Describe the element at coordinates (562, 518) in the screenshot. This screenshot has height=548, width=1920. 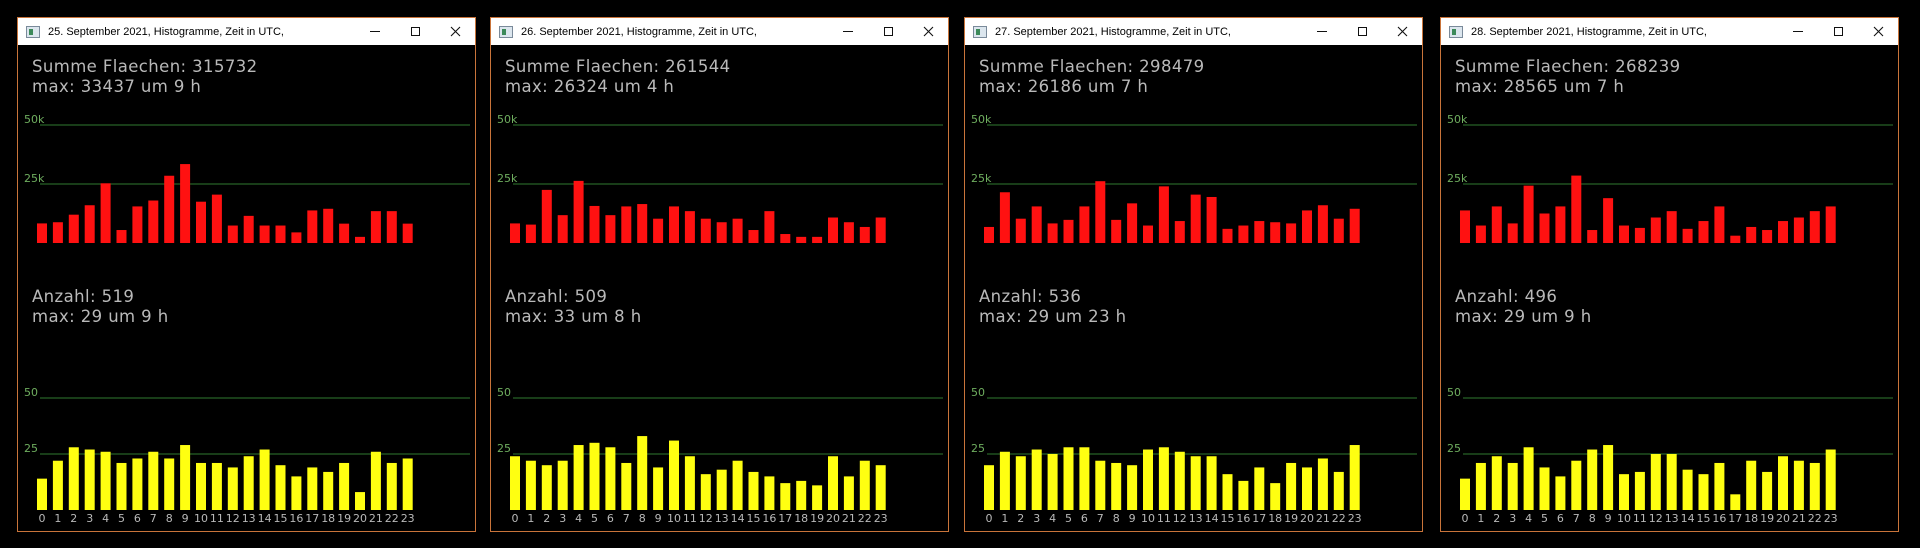
I see `x-tick-label: 3` at that location.